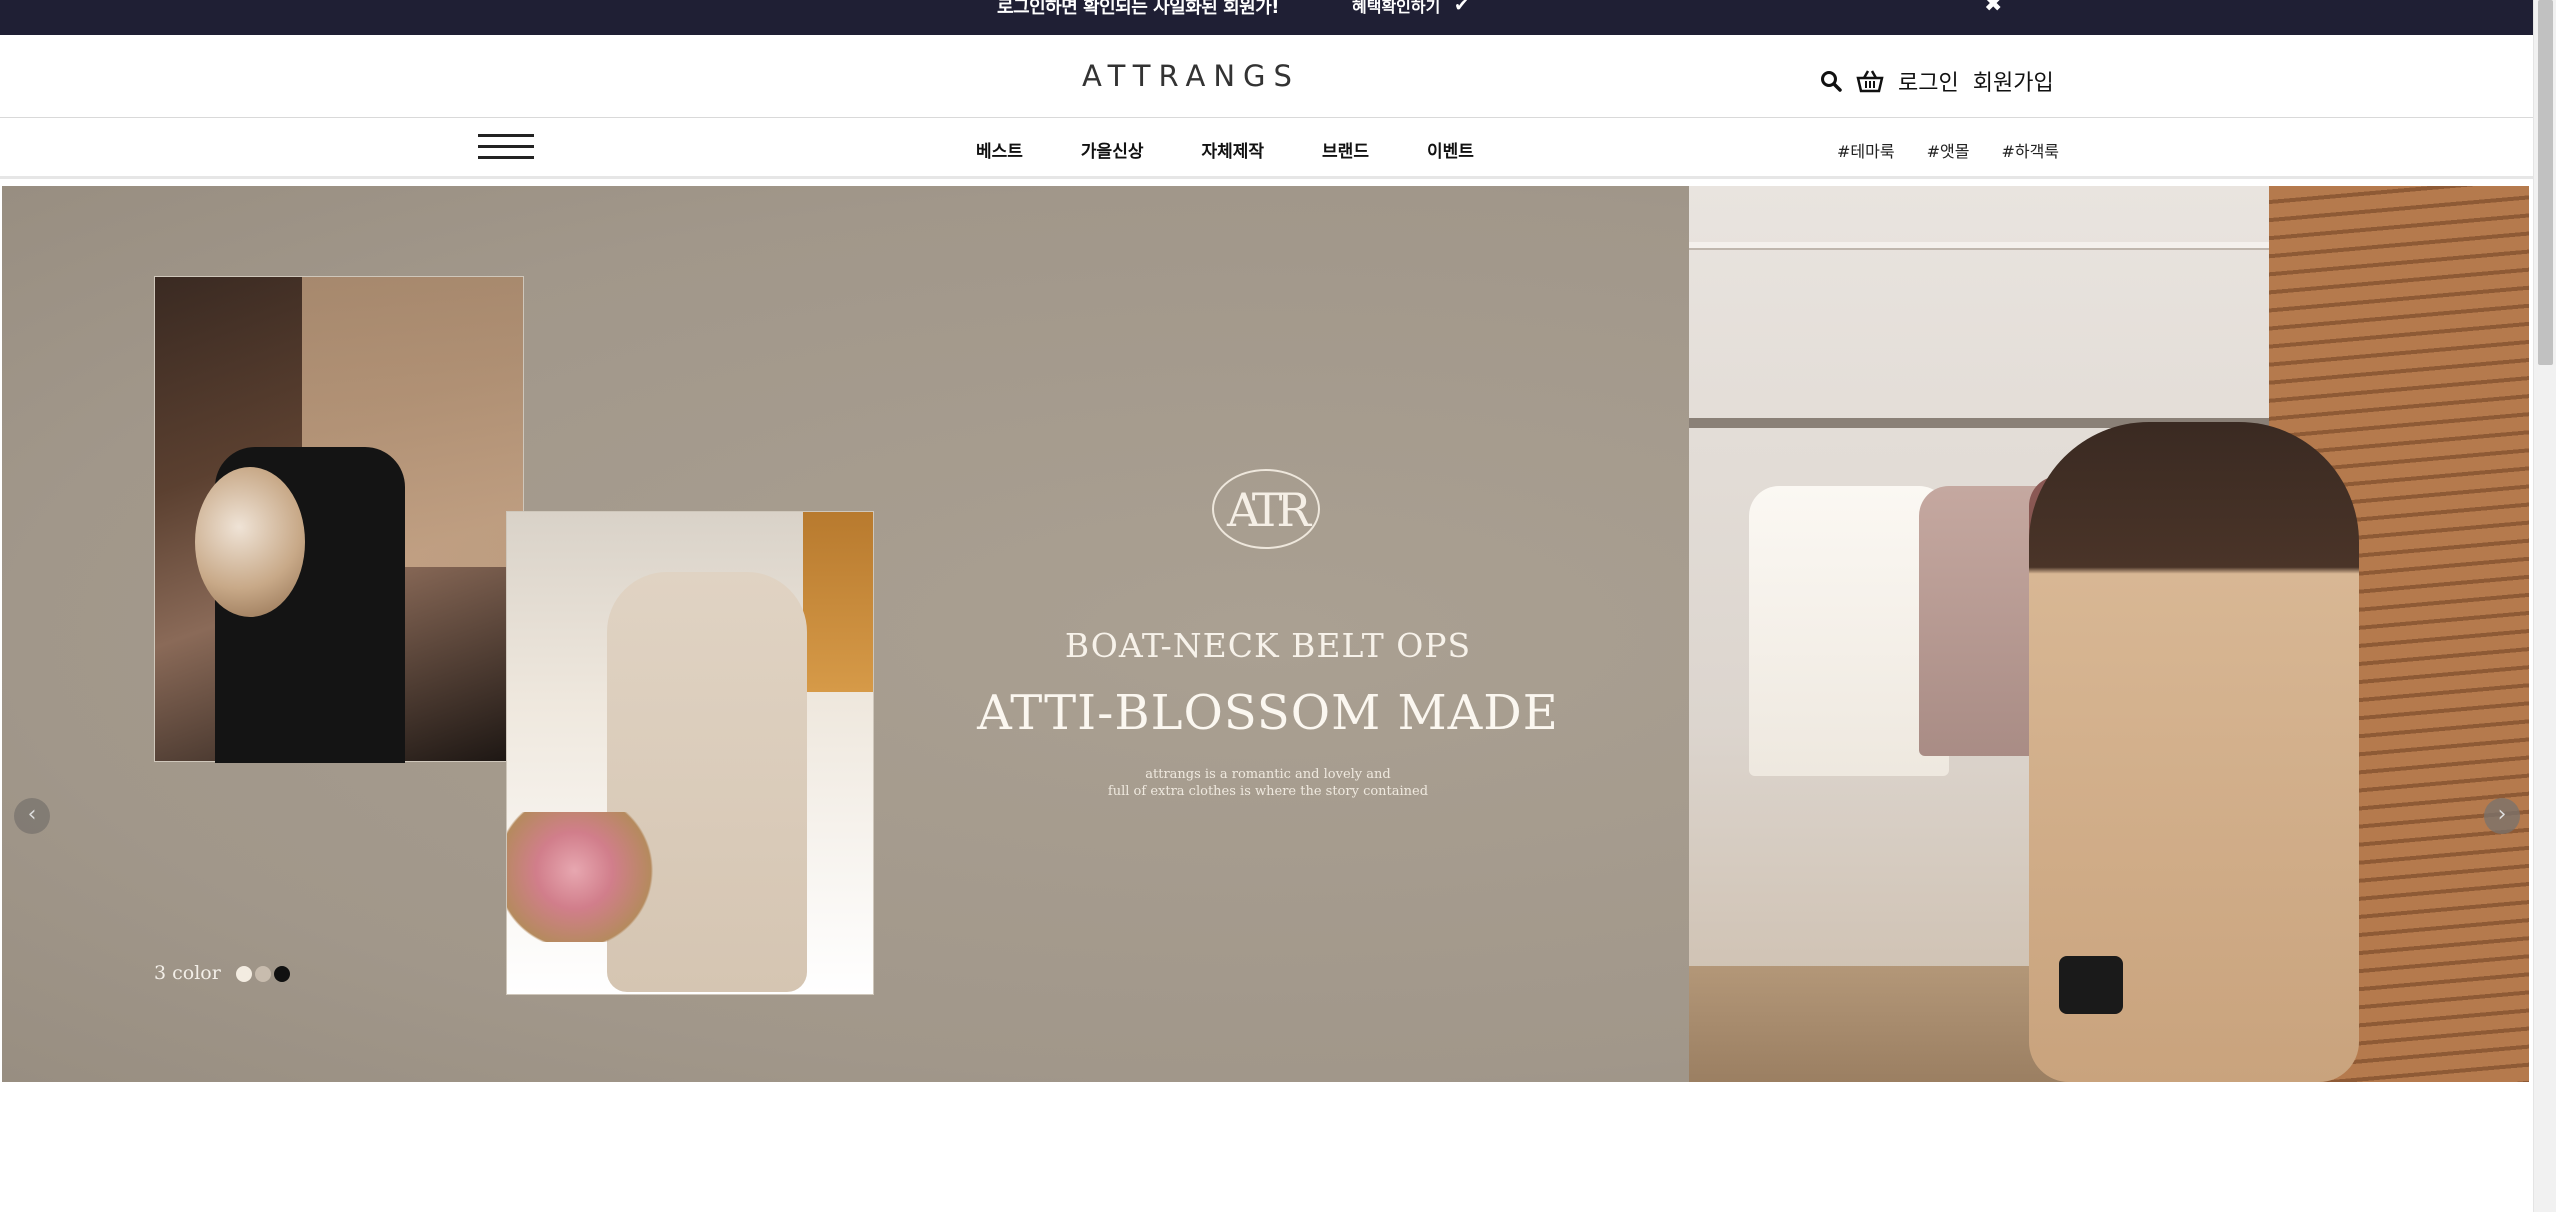  Describe the element at coordinates (1948, 150) in the screenshot. I see `tag-at-mall: #앳몰` at that location.